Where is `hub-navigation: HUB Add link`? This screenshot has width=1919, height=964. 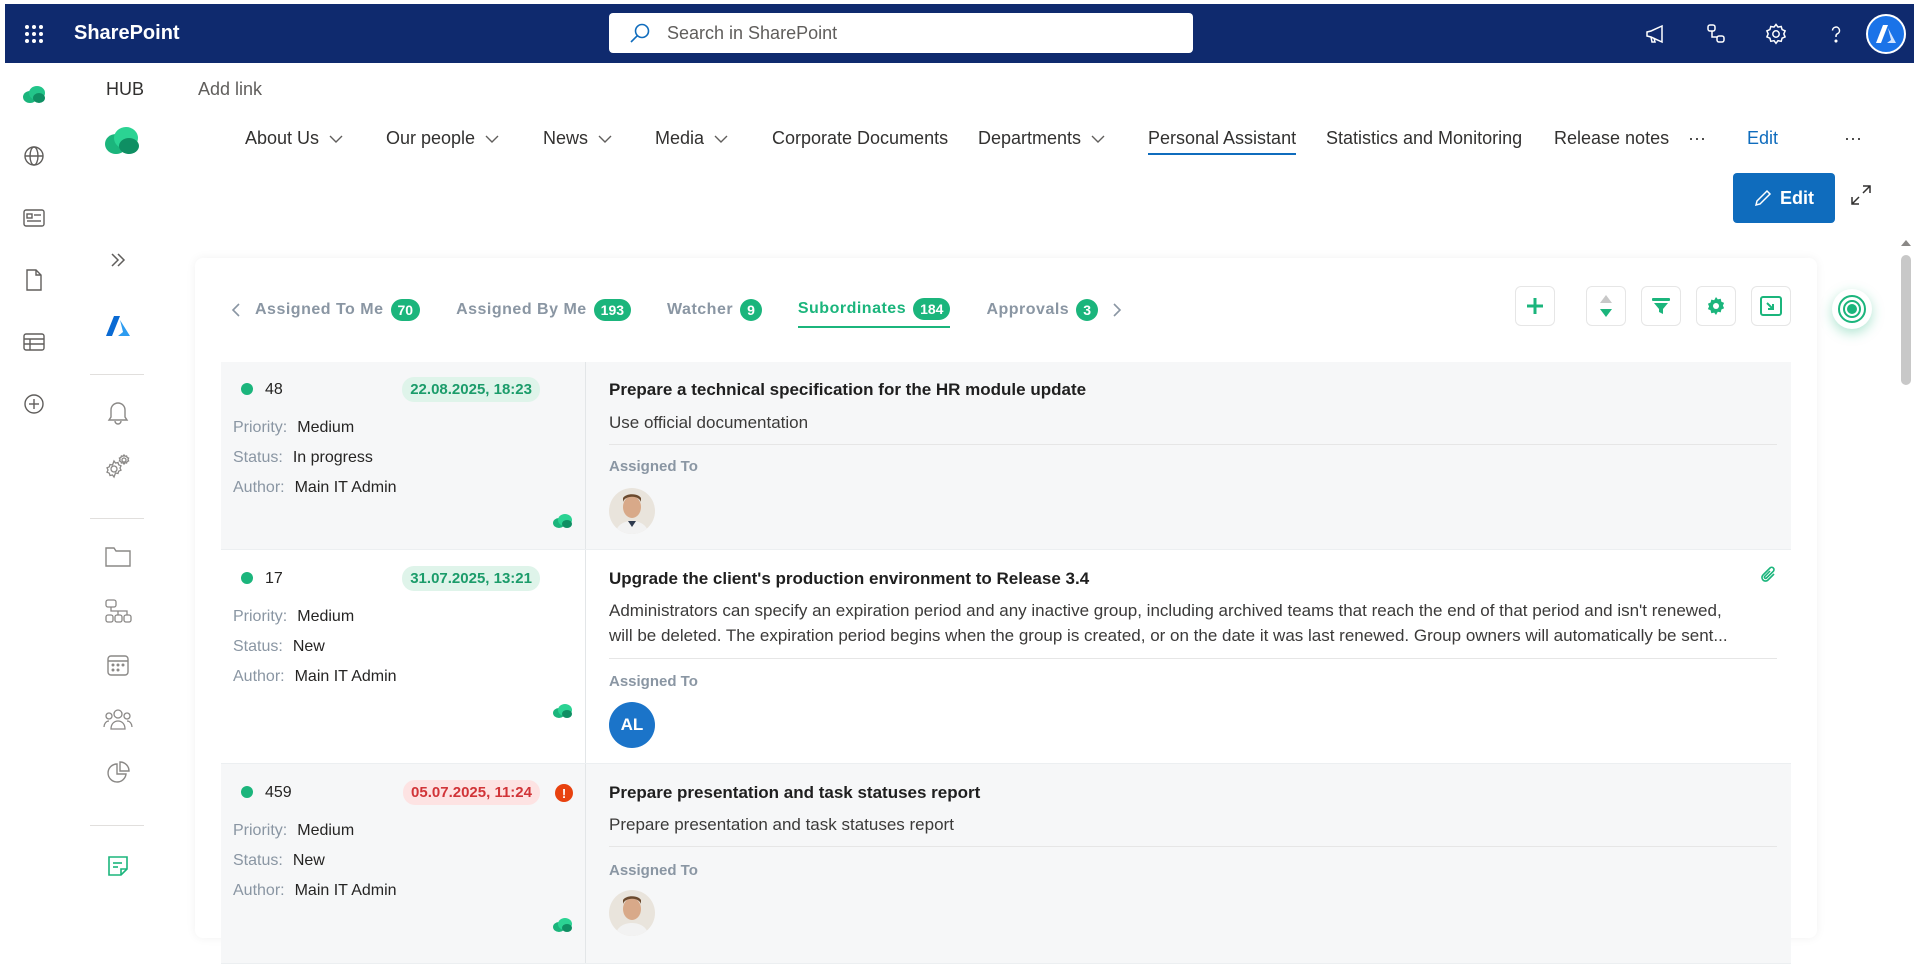
hub-navigation: HUB Add link is located at coordinates (993, 89).